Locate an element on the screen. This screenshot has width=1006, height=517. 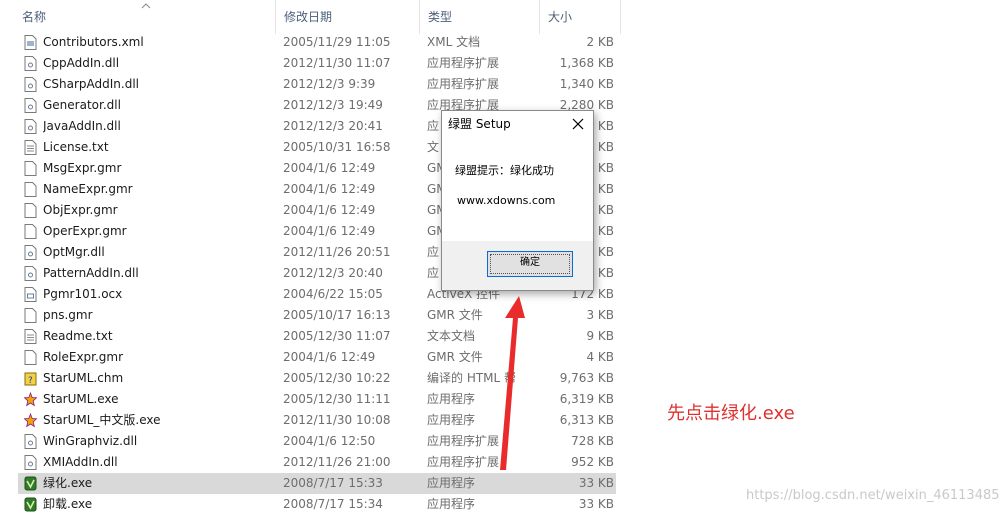
file-row: 卸载.exe 2008/7/17 15:34 应用程序 33 KB is located at coordinates (317, 504).